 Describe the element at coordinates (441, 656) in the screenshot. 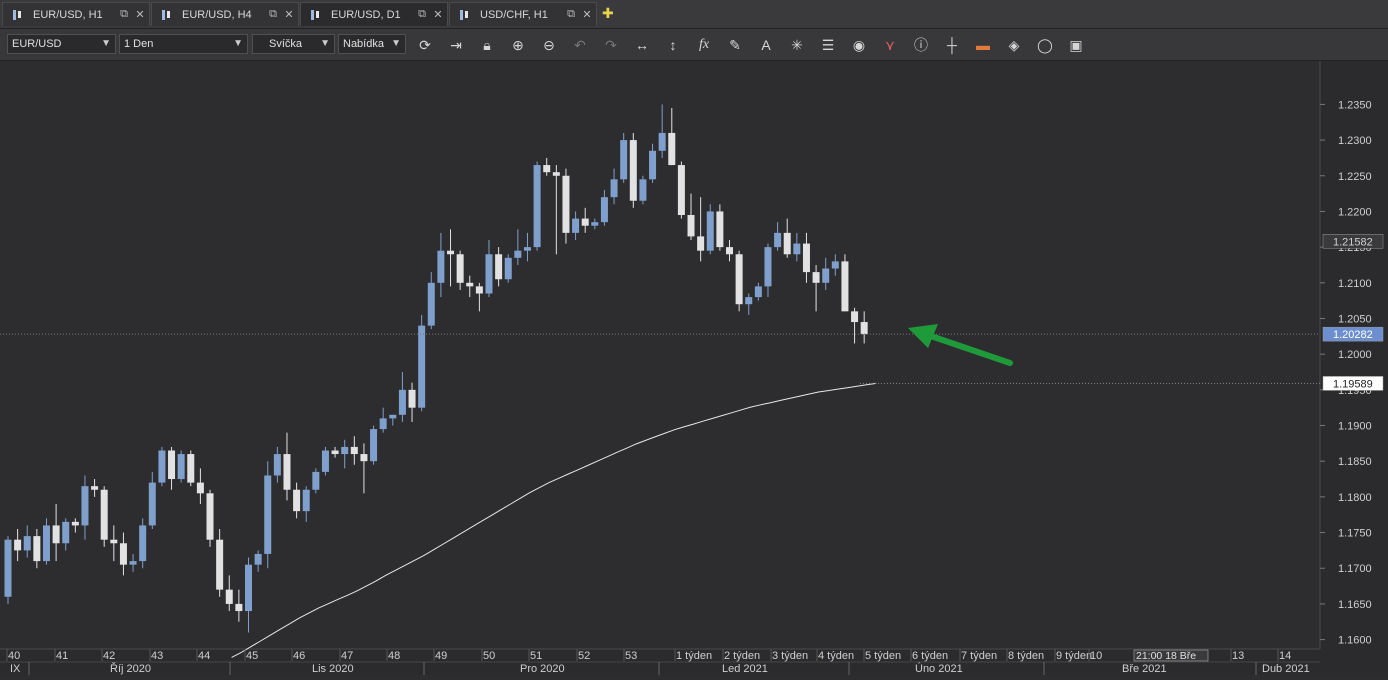

I see `week-label: 49` at that location.